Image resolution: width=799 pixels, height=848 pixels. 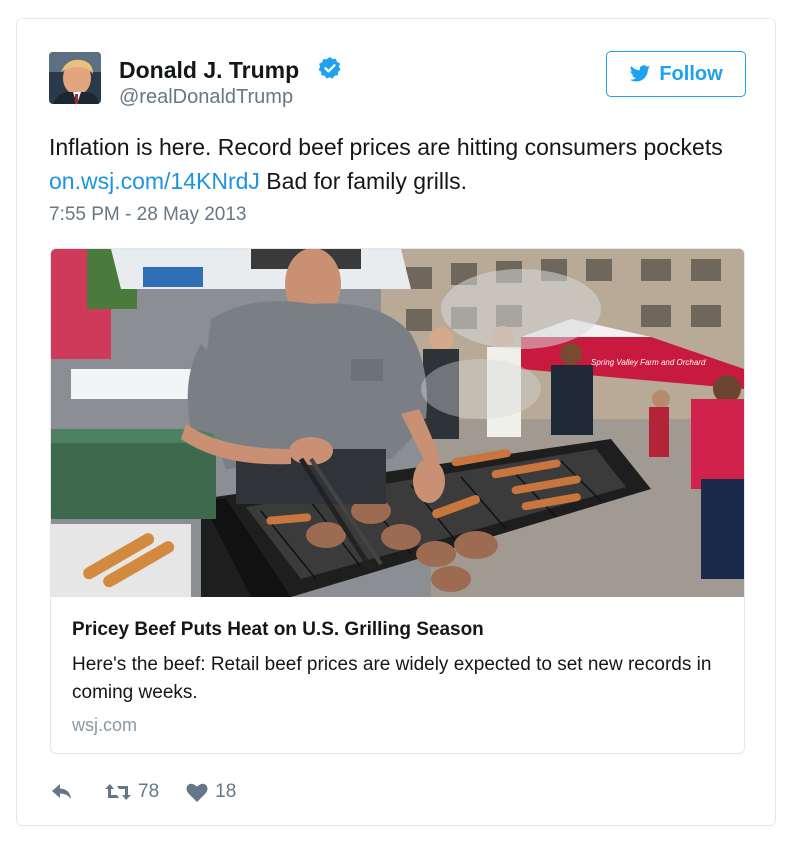 I want to click on reply-button, so click(x=62, y=792).